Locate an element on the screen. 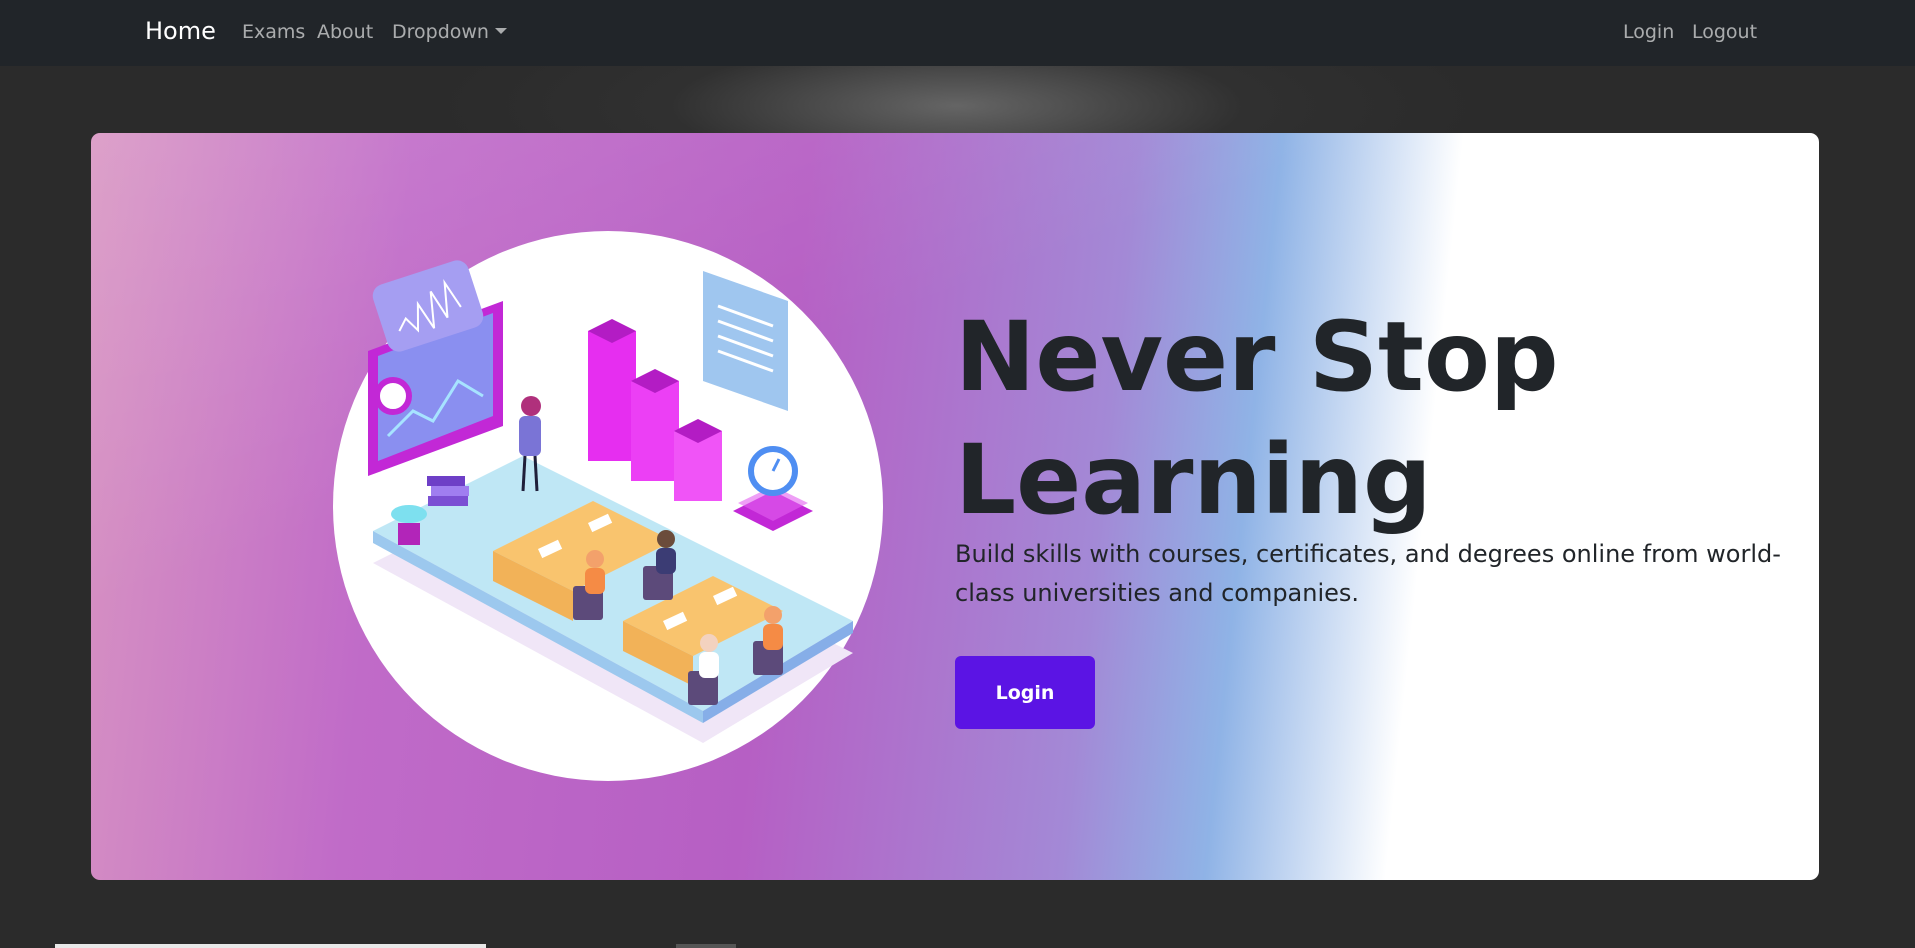  nav-dropdown-toggle: Dropdown is located at coordinates (449, 32).